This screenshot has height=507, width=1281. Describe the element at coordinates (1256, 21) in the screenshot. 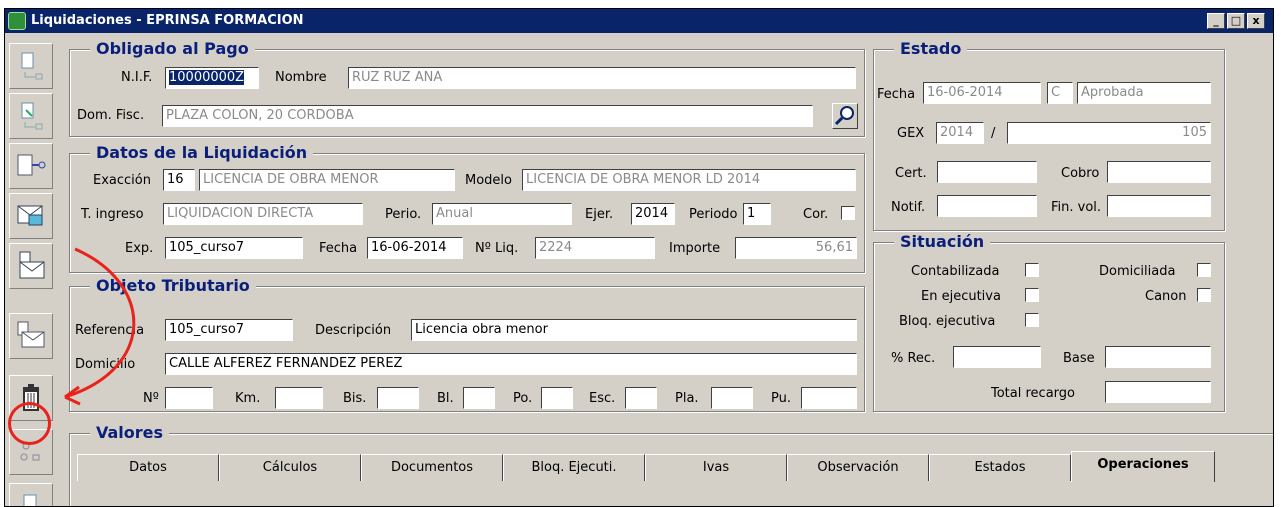

I see `close-button: x` at that location.